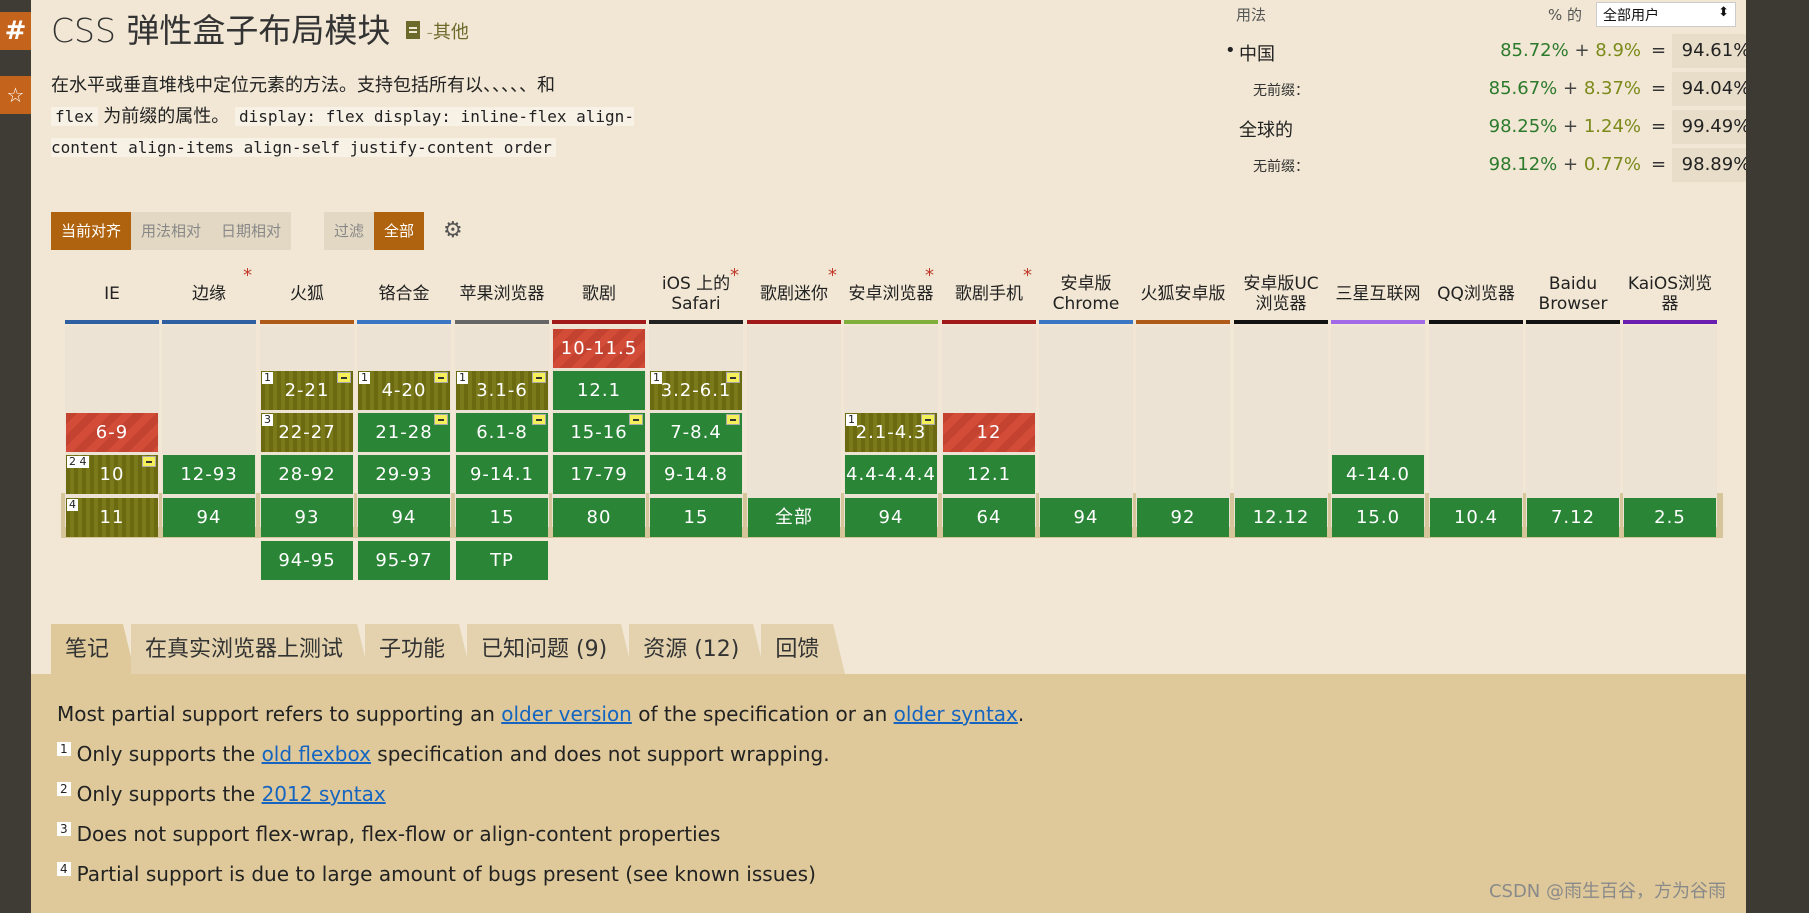 The image size is (1809, 913). Describe the element at coordinates (696, 390) in the screenshot. I see `support-cell: 3.2-6.1 1` at that location.